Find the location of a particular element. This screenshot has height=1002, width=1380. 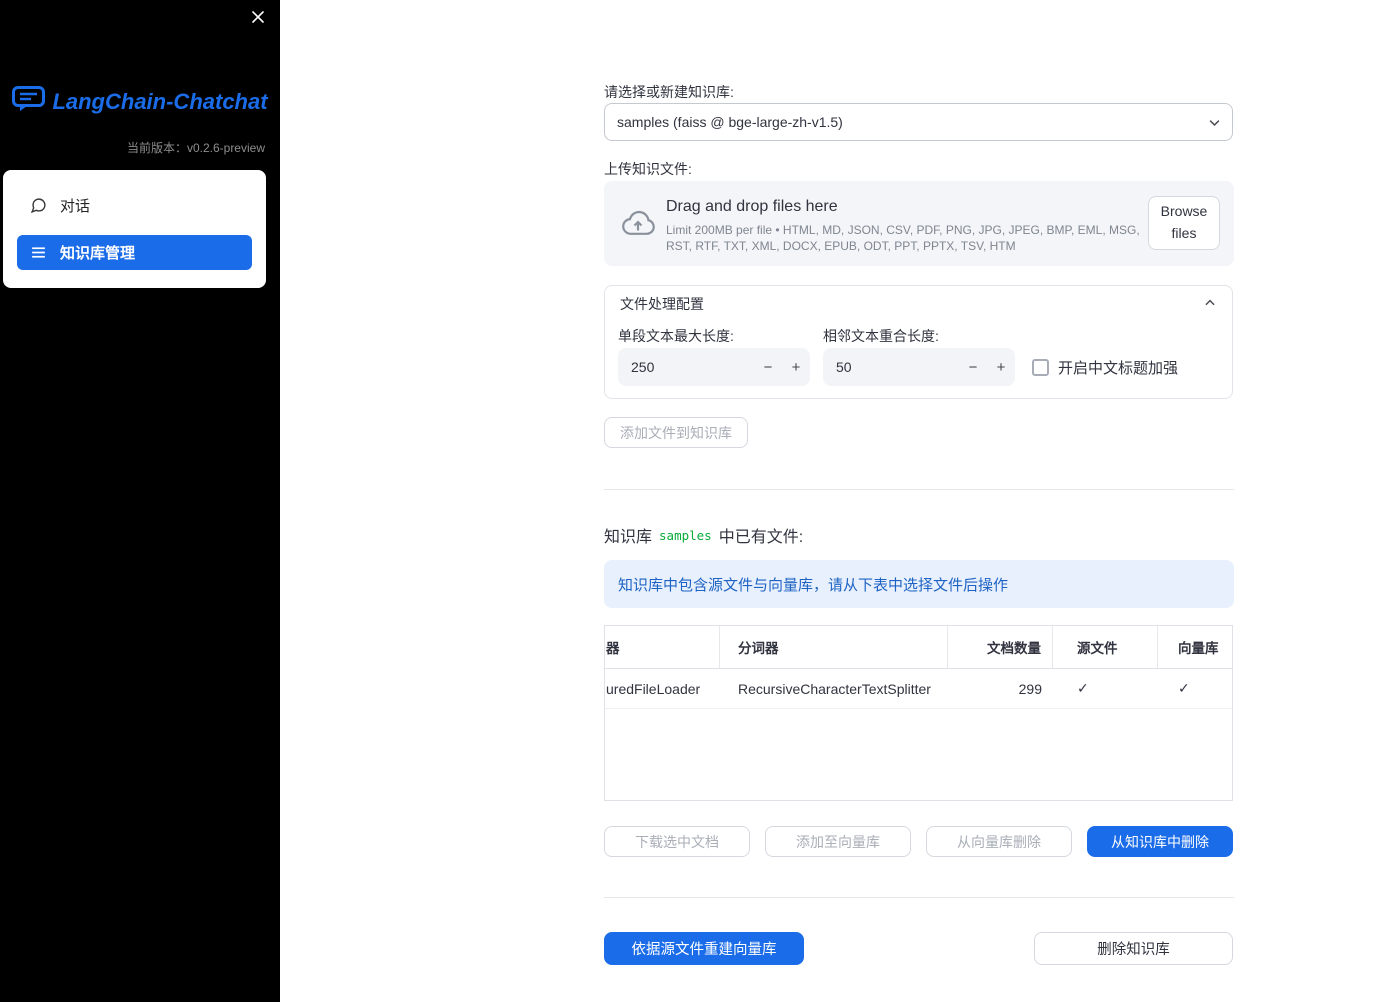

chevron-down-icon is located at coordinates (1214, 125).